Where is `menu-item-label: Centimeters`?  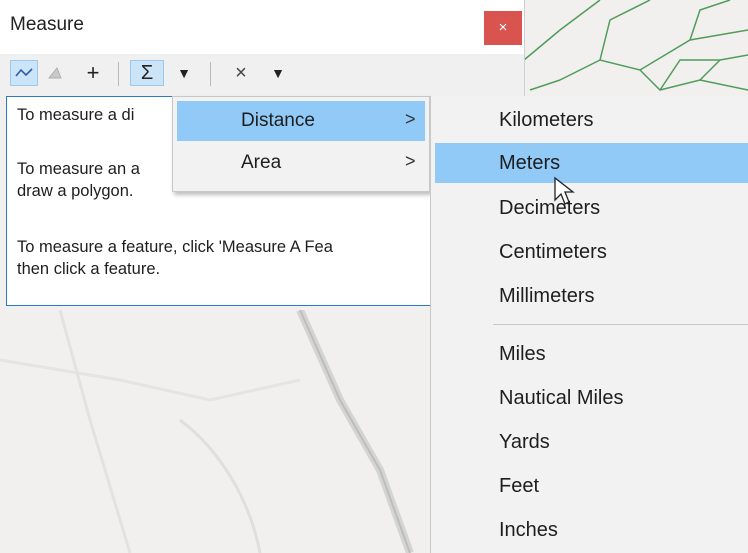
menu-item-label: Centimeters is located at coordinates (553, 252).